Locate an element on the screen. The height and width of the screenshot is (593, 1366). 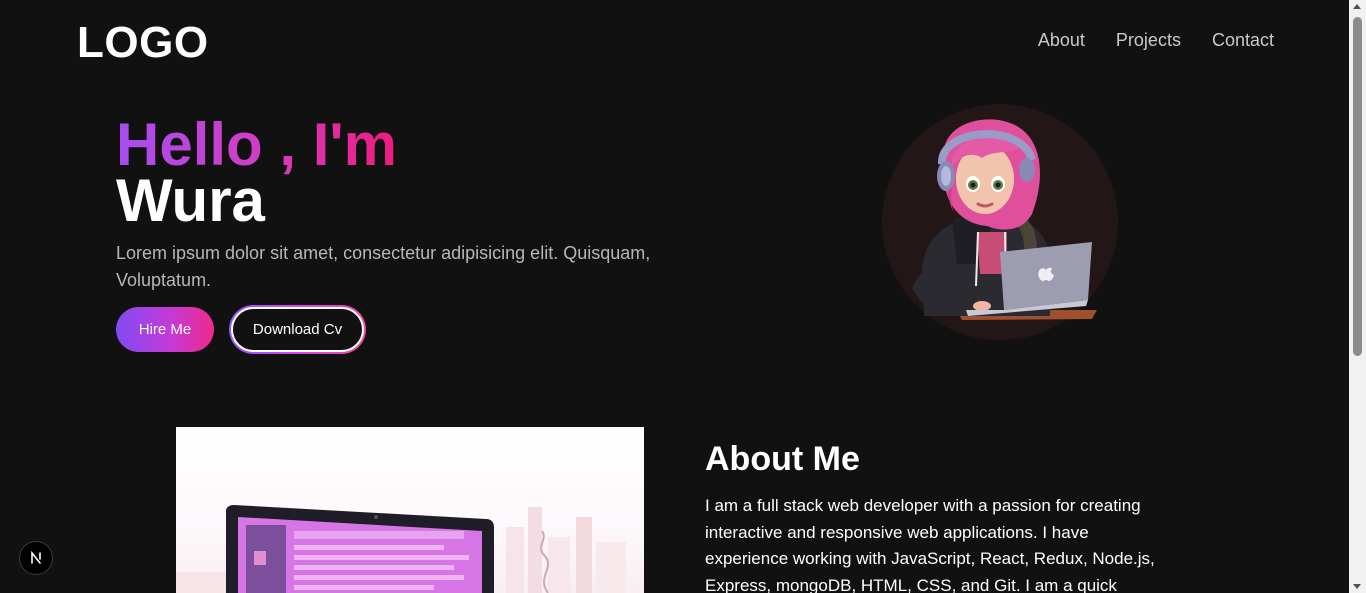
nextjs-badge is located at coordinates (36, 558).